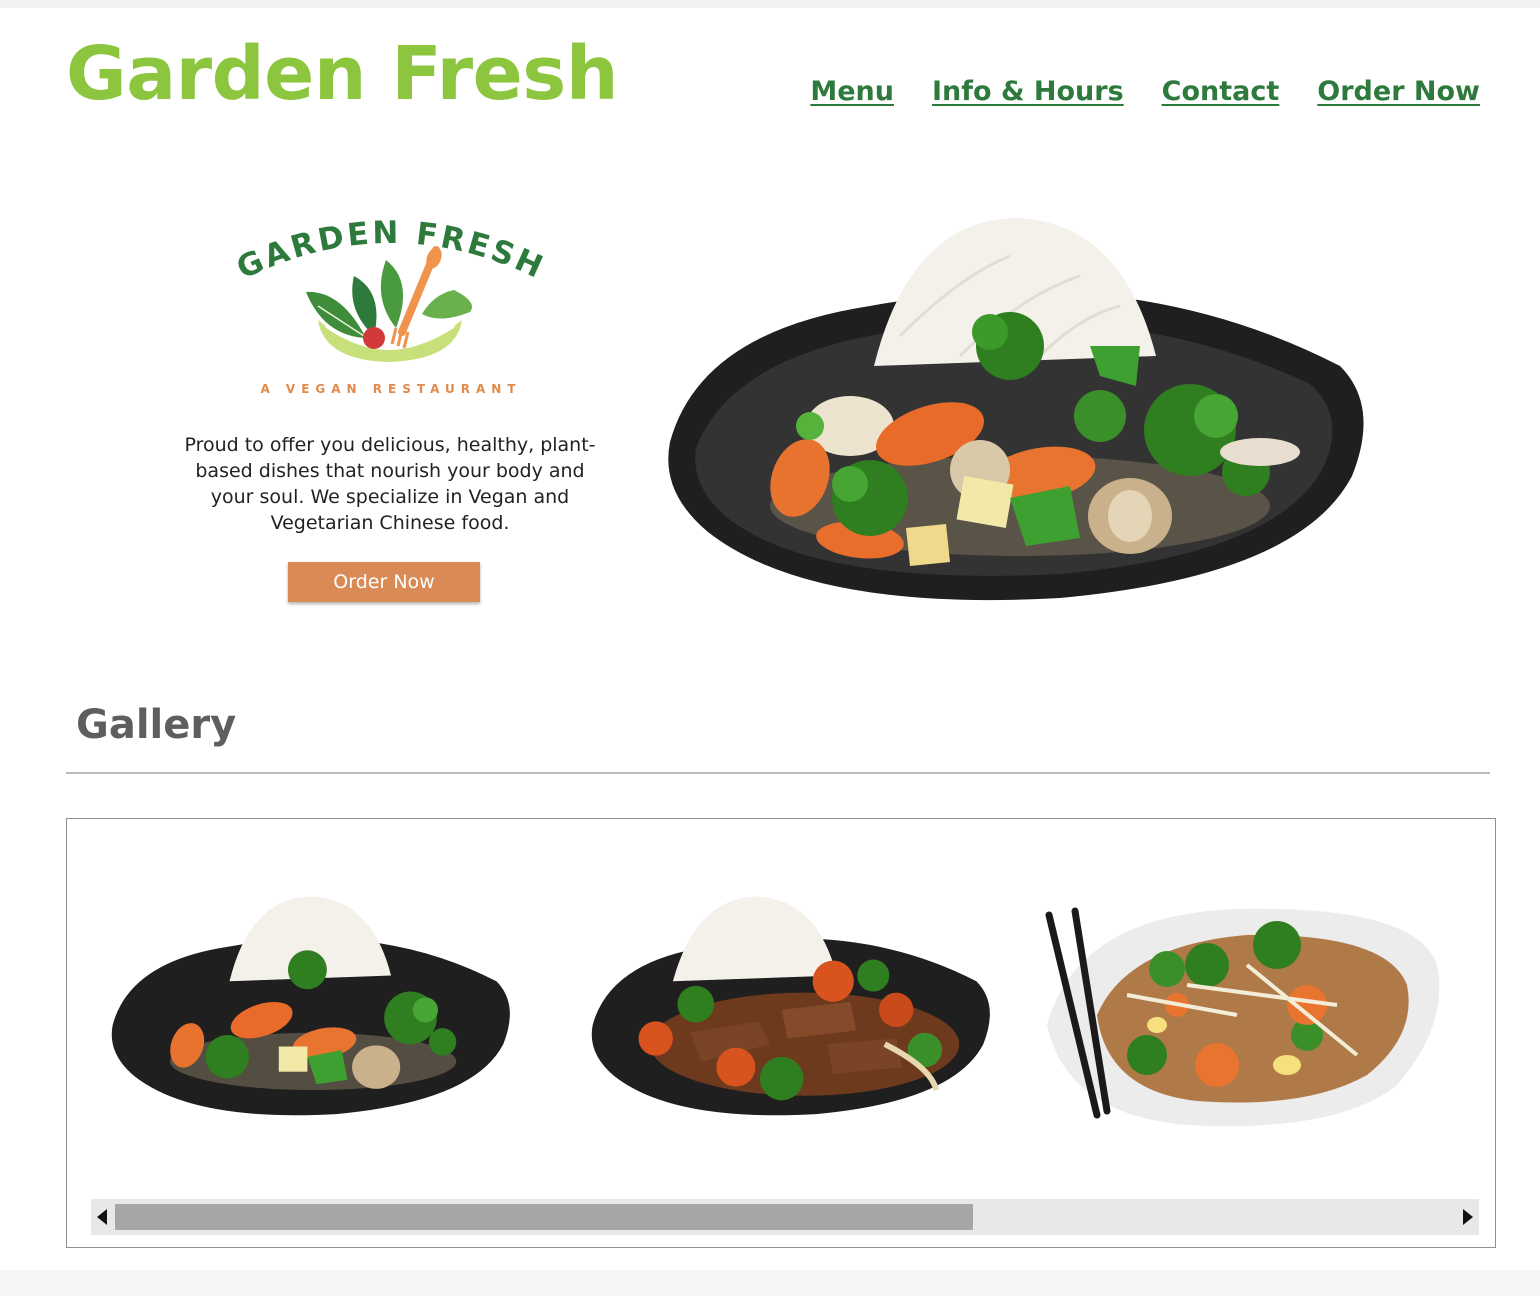 This screenshot has height=1296, width=1540. Describe the element at coordinates (852, 91) in the screenshot. I see `nav-link-menu: Menu` at that location.